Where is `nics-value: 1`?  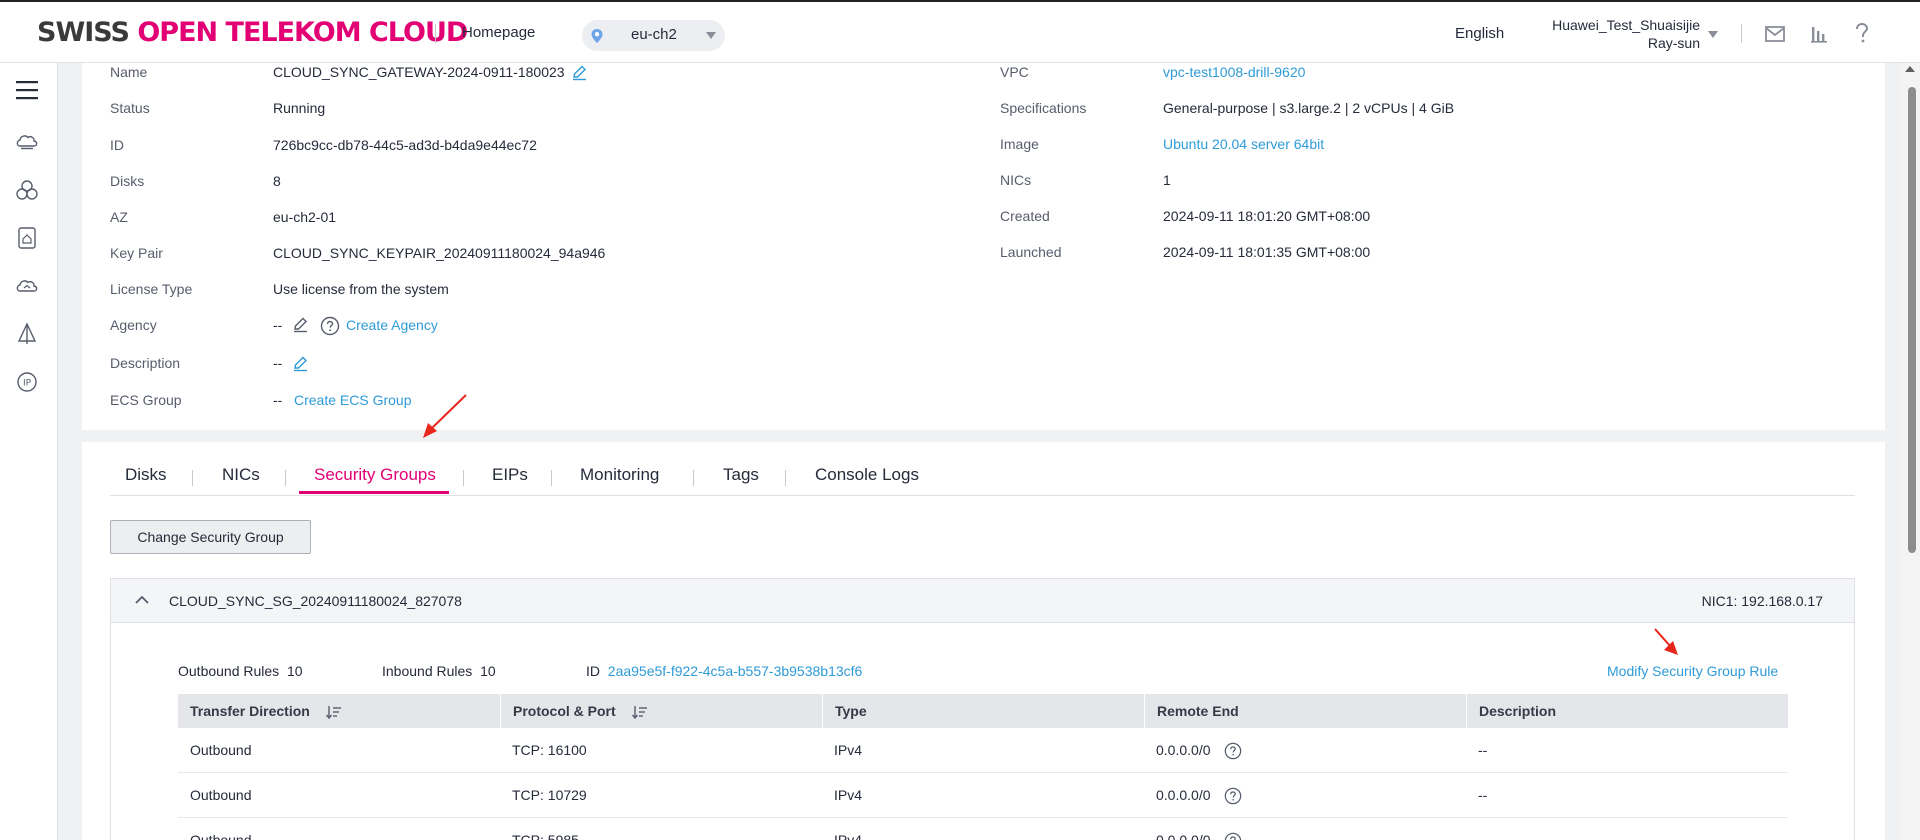 nics-value: 1 is located at coordinates (1167, 180).